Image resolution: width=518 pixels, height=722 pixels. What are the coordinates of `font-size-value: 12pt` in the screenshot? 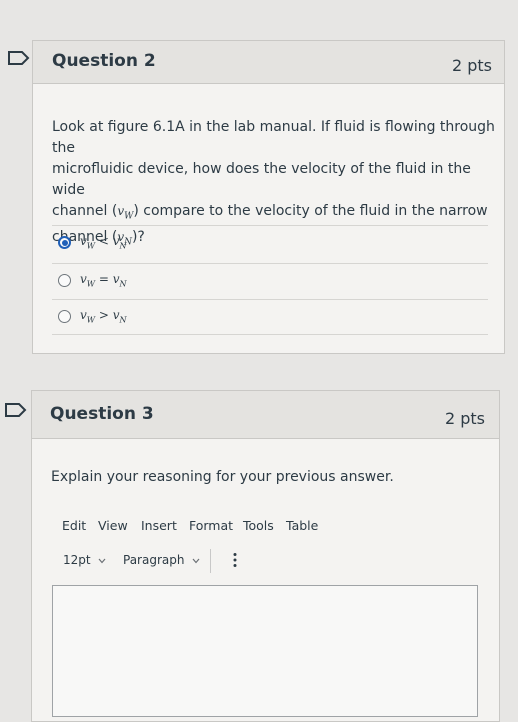 It's located at (77, 560).